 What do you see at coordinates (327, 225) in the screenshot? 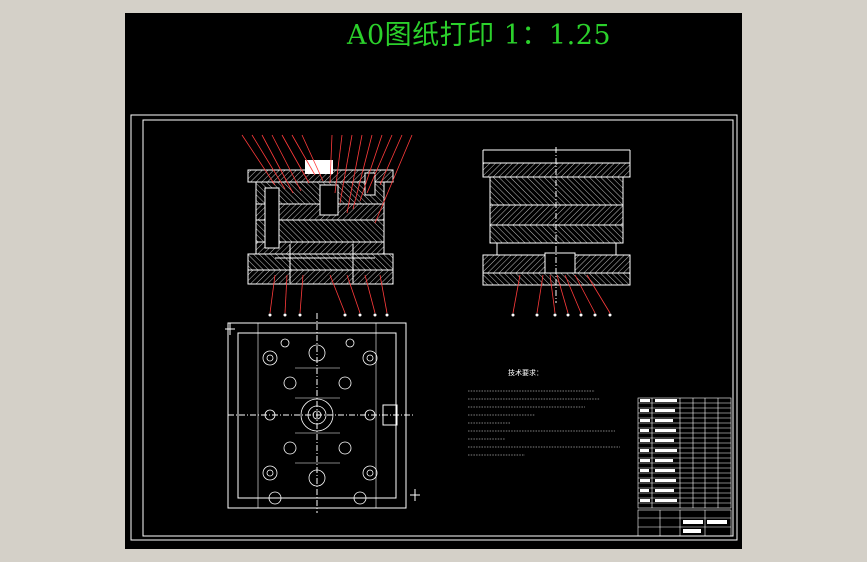
I see `front-section-view` at bounding box center [327, 225].